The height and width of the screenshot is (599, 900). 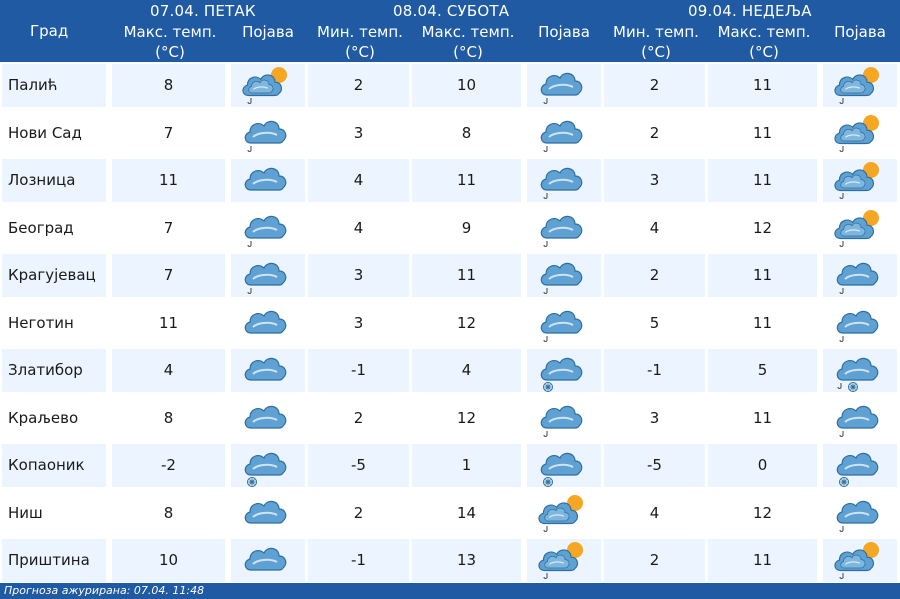 What do you see at coordinates (466, 85) in the screenshot?
I see `day-2-max-temp-cell: 10` at bounding box center [466, 85].